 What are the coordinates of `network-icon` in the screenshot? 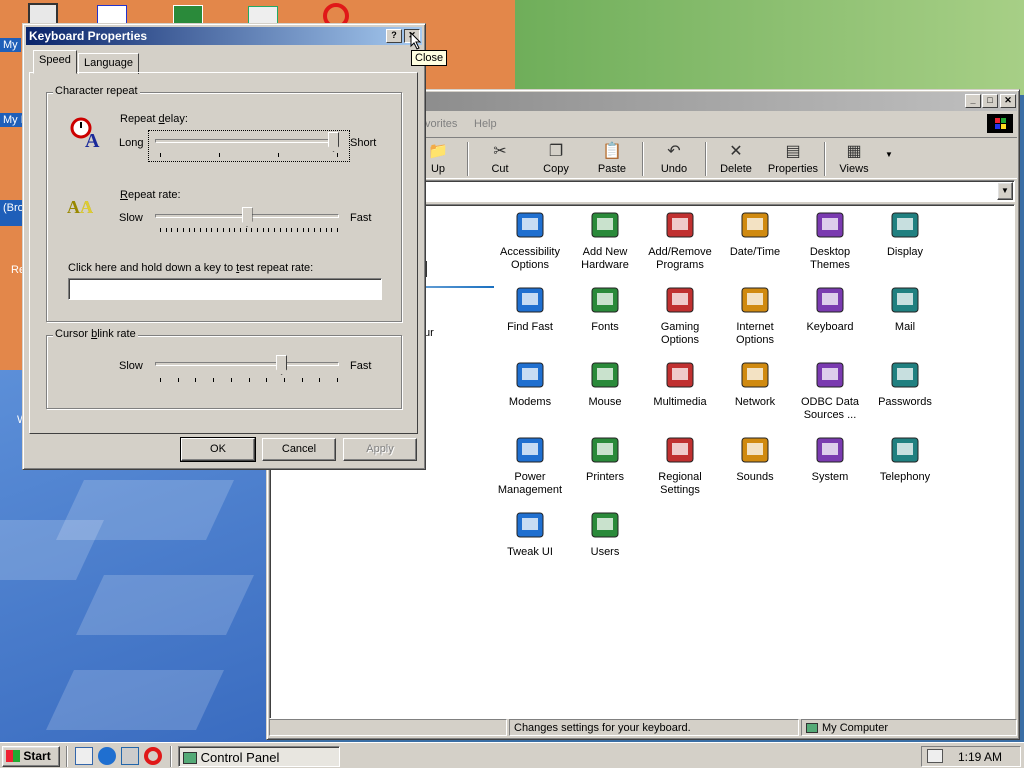 It's located at (755, 376).